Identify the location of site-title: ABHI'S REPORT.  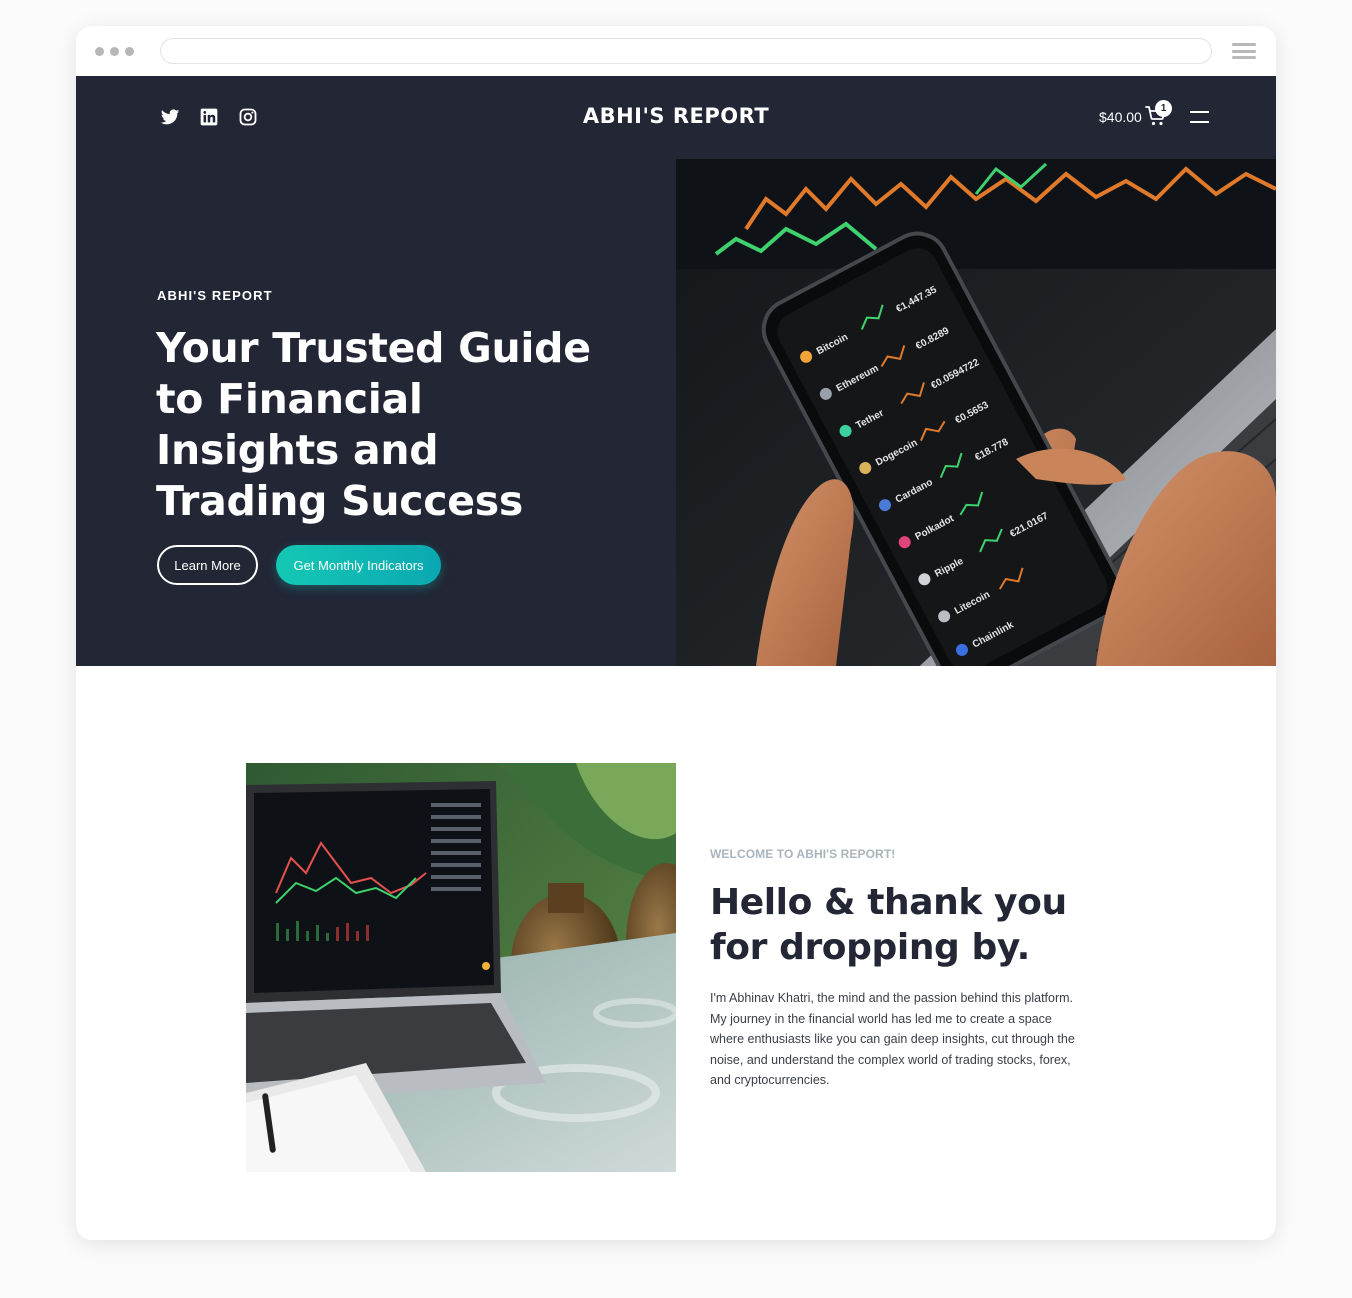
(676, 116).